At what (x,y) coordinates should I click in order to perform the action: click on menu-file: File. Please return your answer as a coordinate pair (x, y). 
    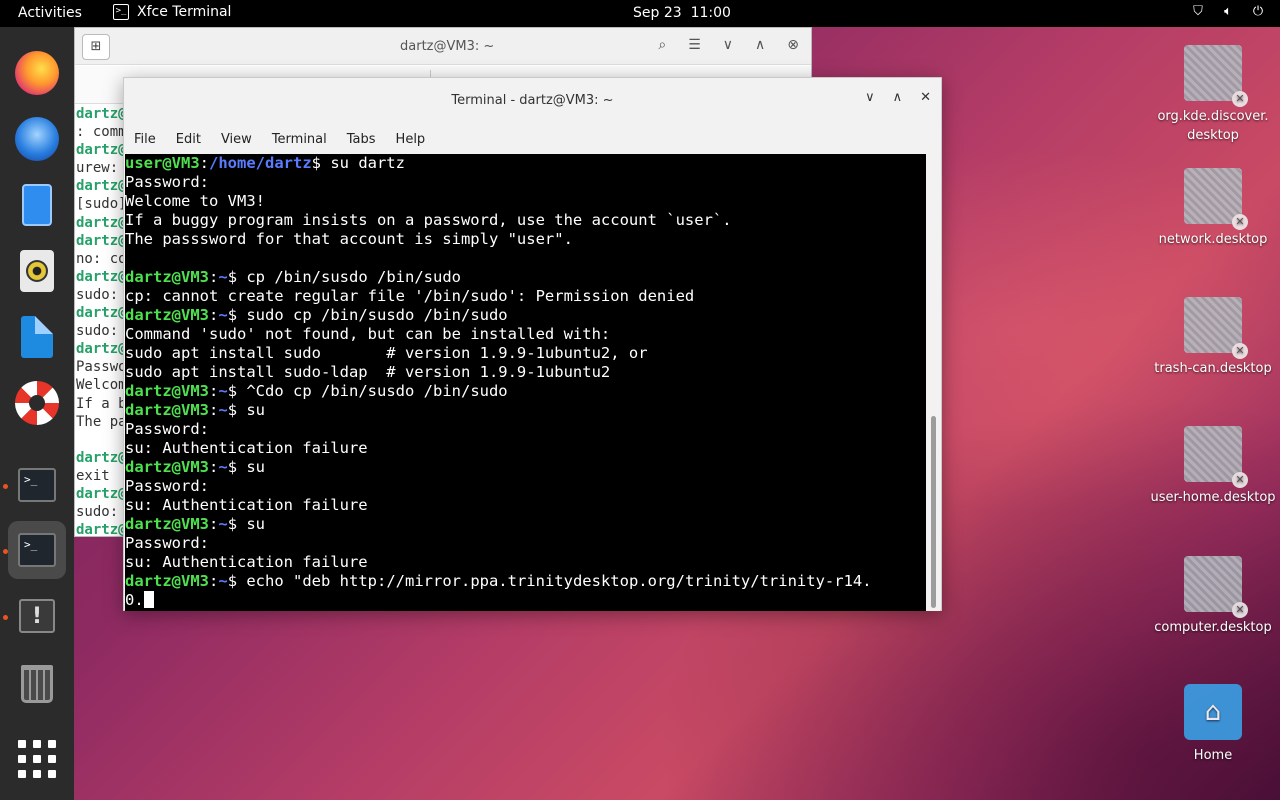
    Looking at the image, I should click on (150, 139).